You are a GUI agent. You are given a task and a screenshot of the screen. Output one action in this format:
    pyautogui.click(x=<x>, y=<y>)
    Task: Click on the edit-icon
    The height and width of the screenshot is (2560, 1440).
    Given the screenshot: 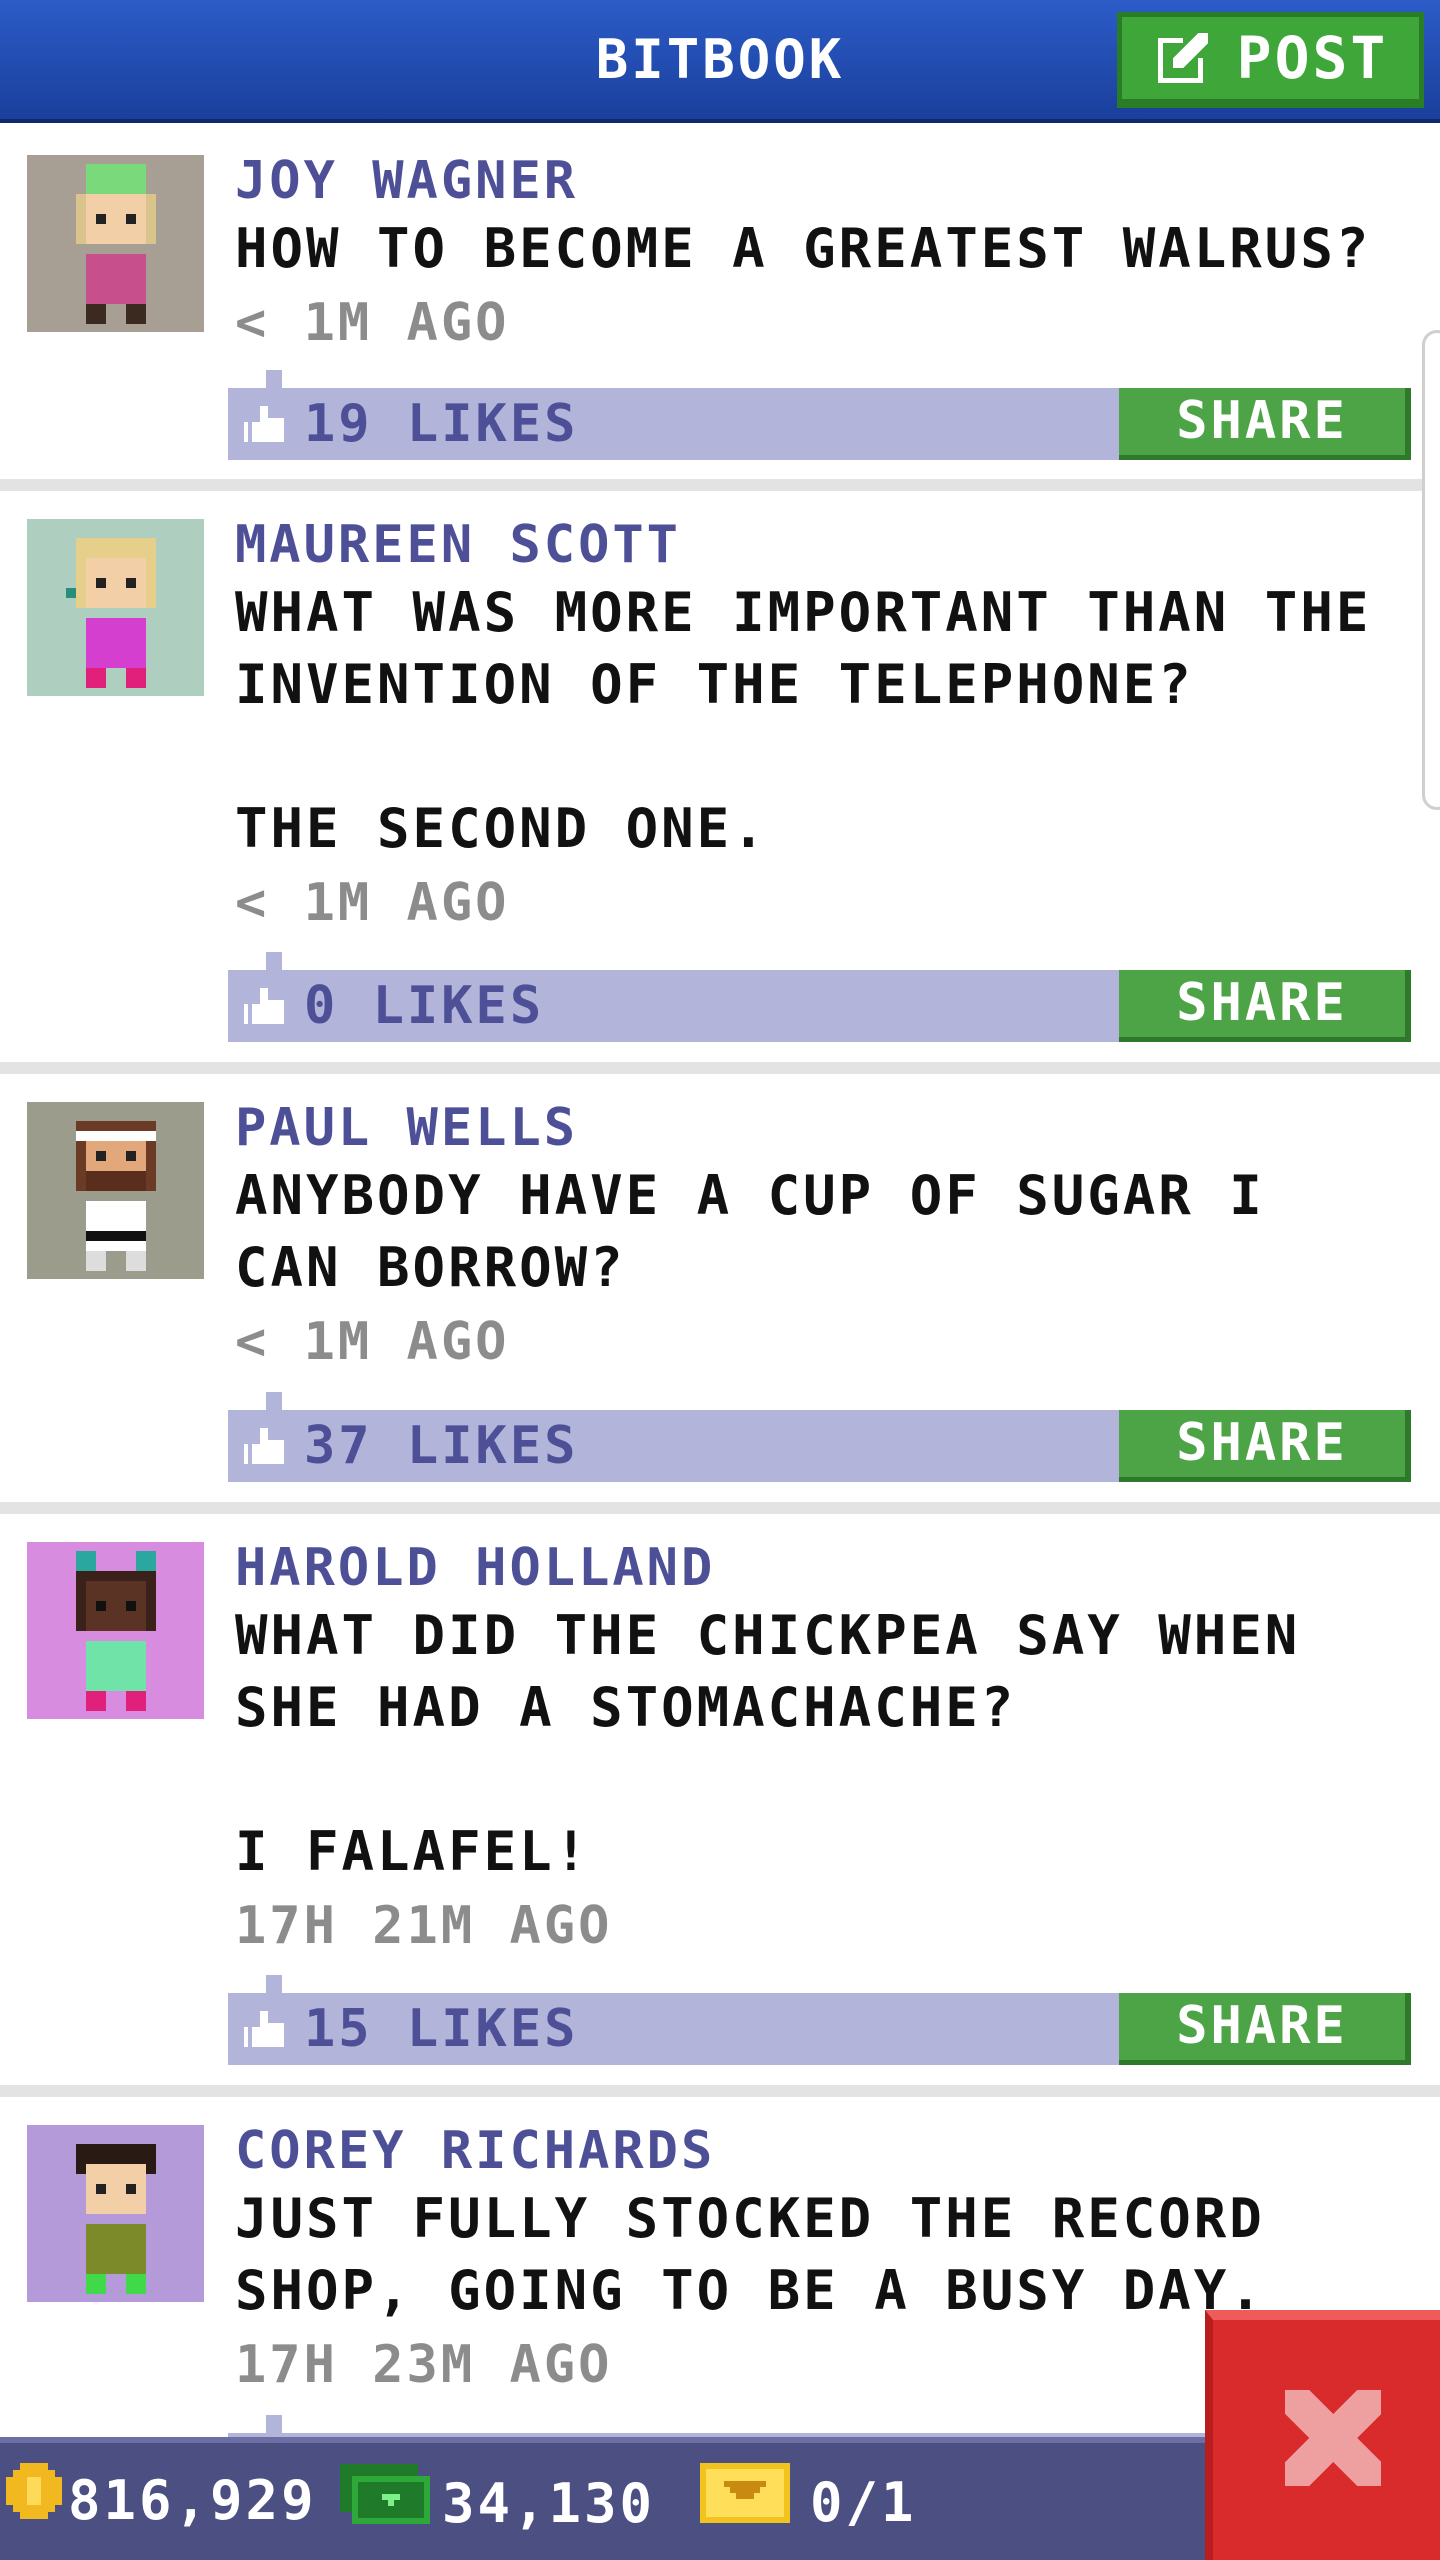 What is the action you would take?
    pyautogui.click(x=1183, y=58)
    